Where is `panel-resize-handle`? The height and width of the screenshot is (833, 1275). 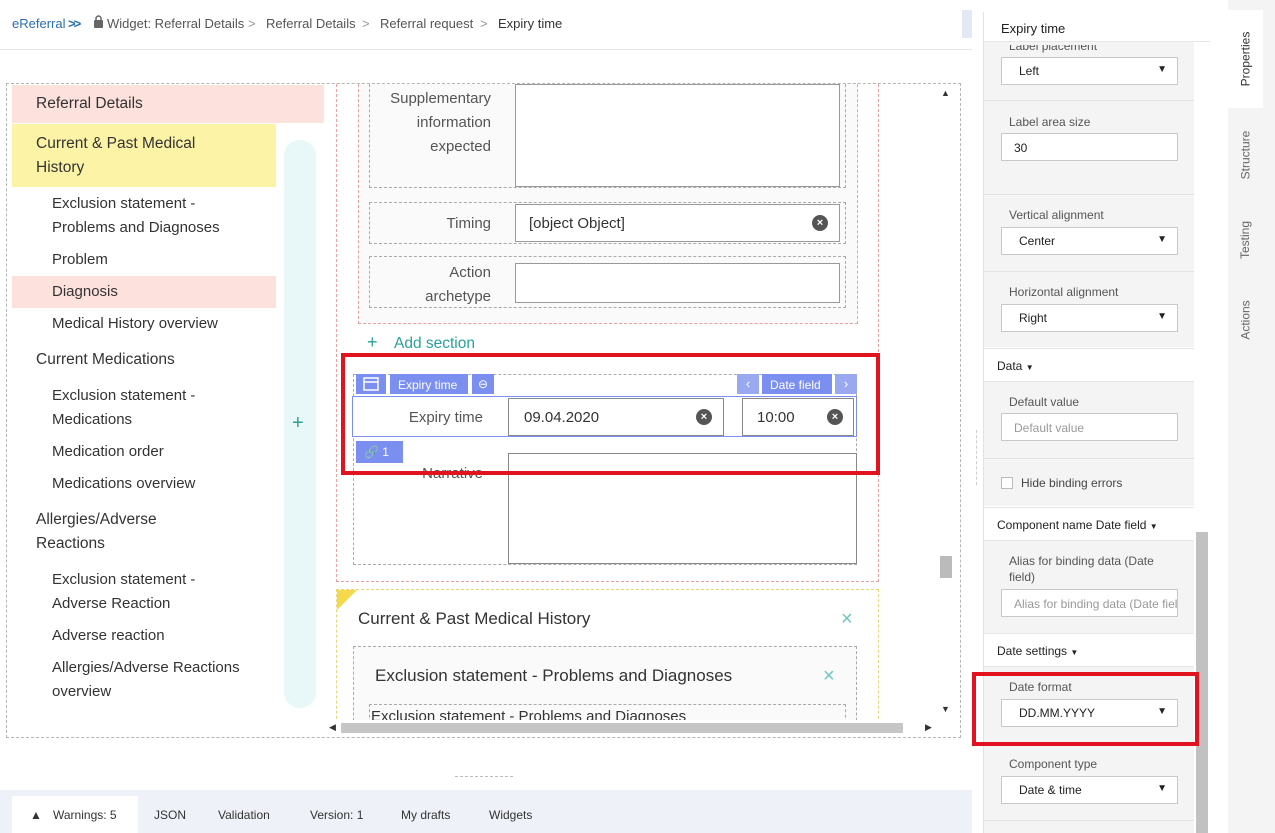 panel-resize-handle is located at coordinates (977, 457).